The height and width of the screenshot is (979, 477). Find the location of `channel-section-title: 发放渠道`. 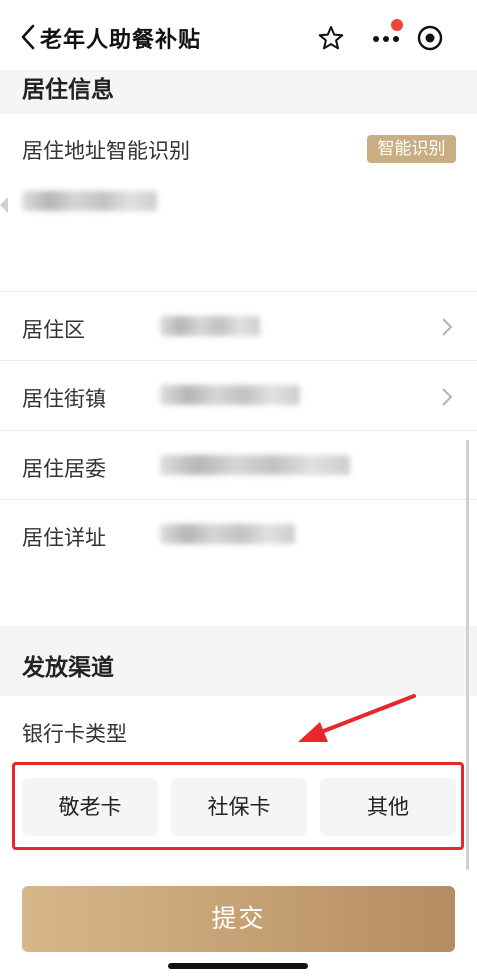

channel-section-title: 发放渠道 is located at coordinates (68, 668).